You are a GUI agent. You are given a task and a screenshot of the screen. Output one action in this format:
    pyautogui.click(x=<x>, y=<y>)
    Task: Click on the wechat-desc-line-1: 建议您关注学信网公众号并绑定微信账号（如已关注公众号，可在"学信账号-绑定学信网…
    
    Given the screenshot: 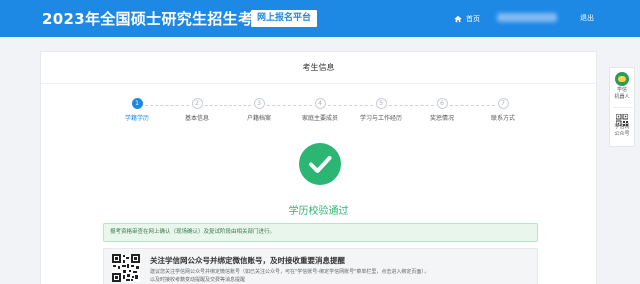 What is the action you would take?
    pyautogui.click(x=289, y=272)
    